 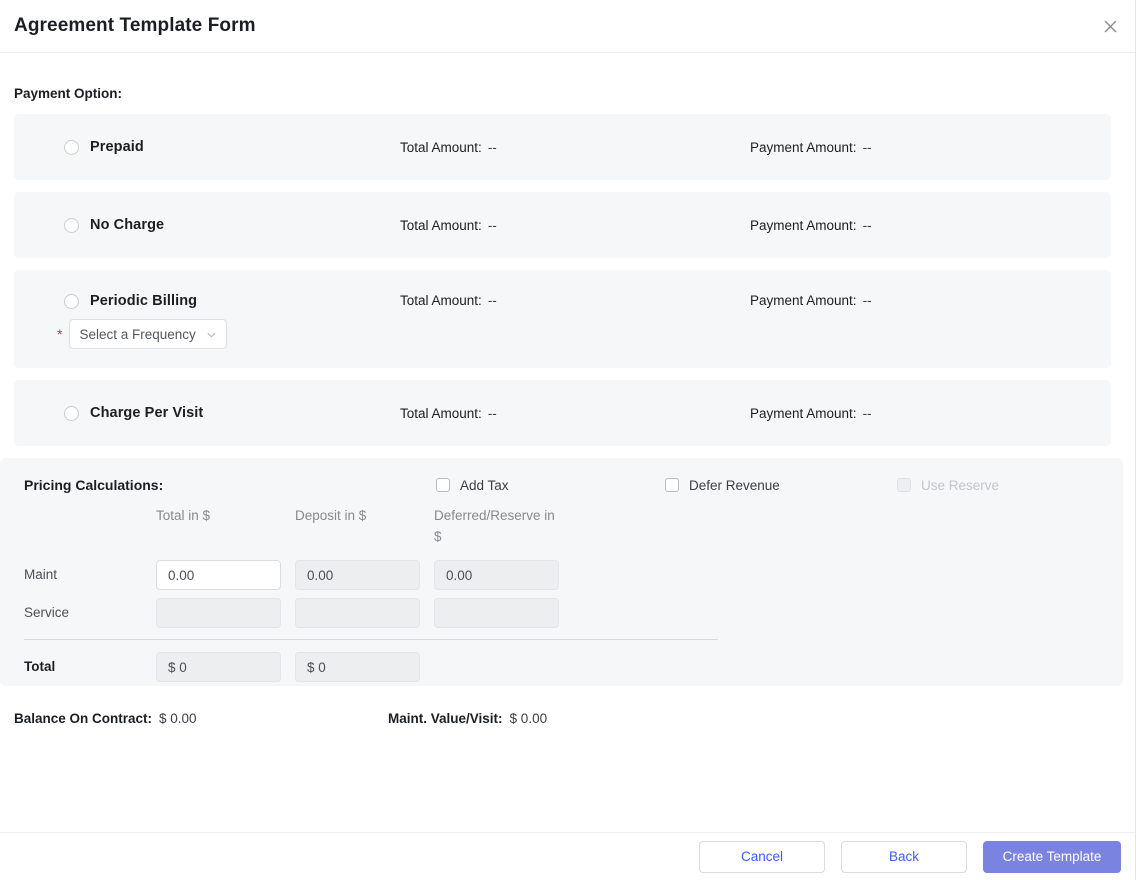 I want to click on checkbox-defer-revenue, so click(x=672, y=485).